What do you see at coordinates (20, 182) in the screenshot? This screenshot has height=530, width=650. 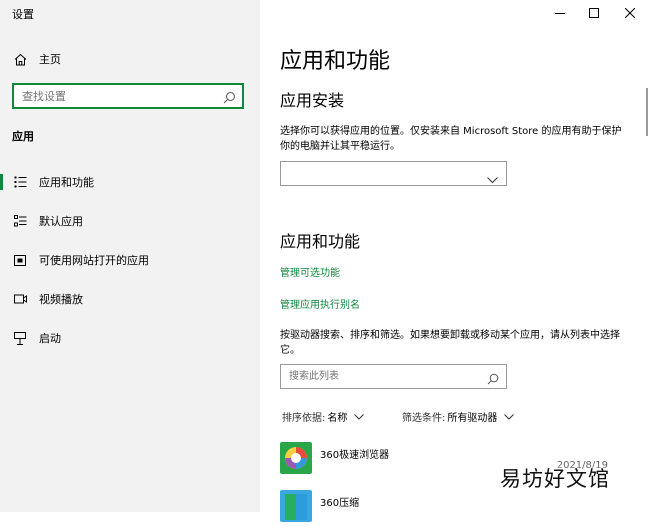 I see `list-icon` at bounding box center [20, 182].